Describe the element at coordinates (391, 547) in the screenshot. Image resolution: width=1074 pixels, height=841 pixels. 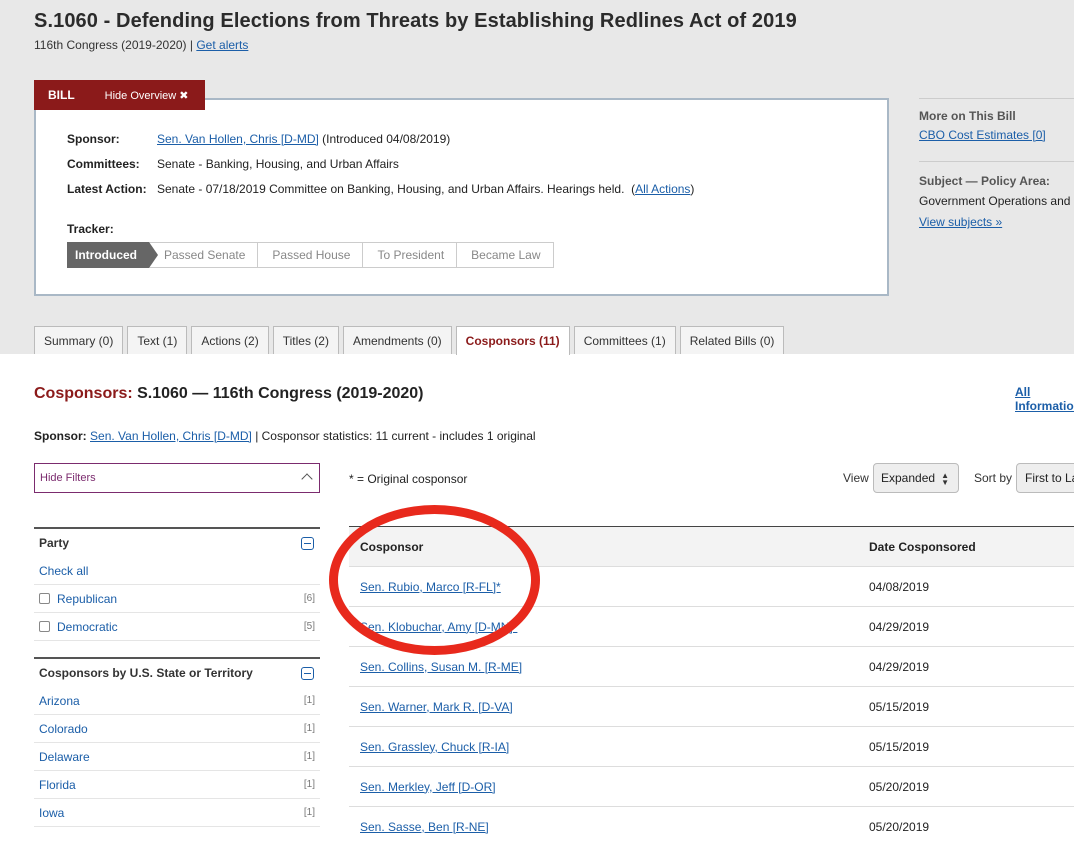
I see `column-header-cosponsor: Cosponsor` at that location.